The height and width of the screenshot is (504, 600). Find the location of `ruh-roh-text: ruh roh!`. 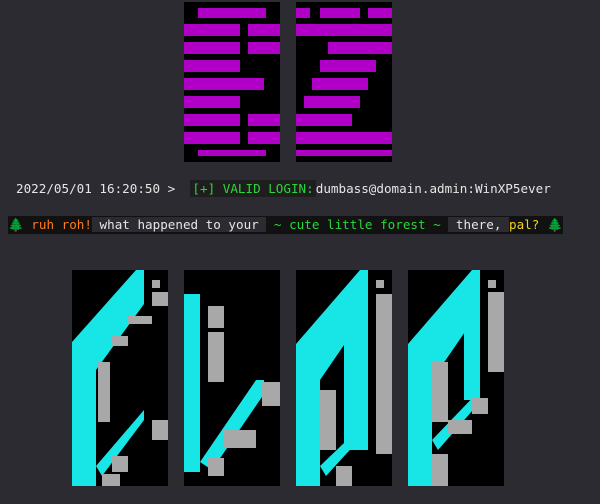

ruh-roh-text: ruh roh! is located at coordinates (61, 224).